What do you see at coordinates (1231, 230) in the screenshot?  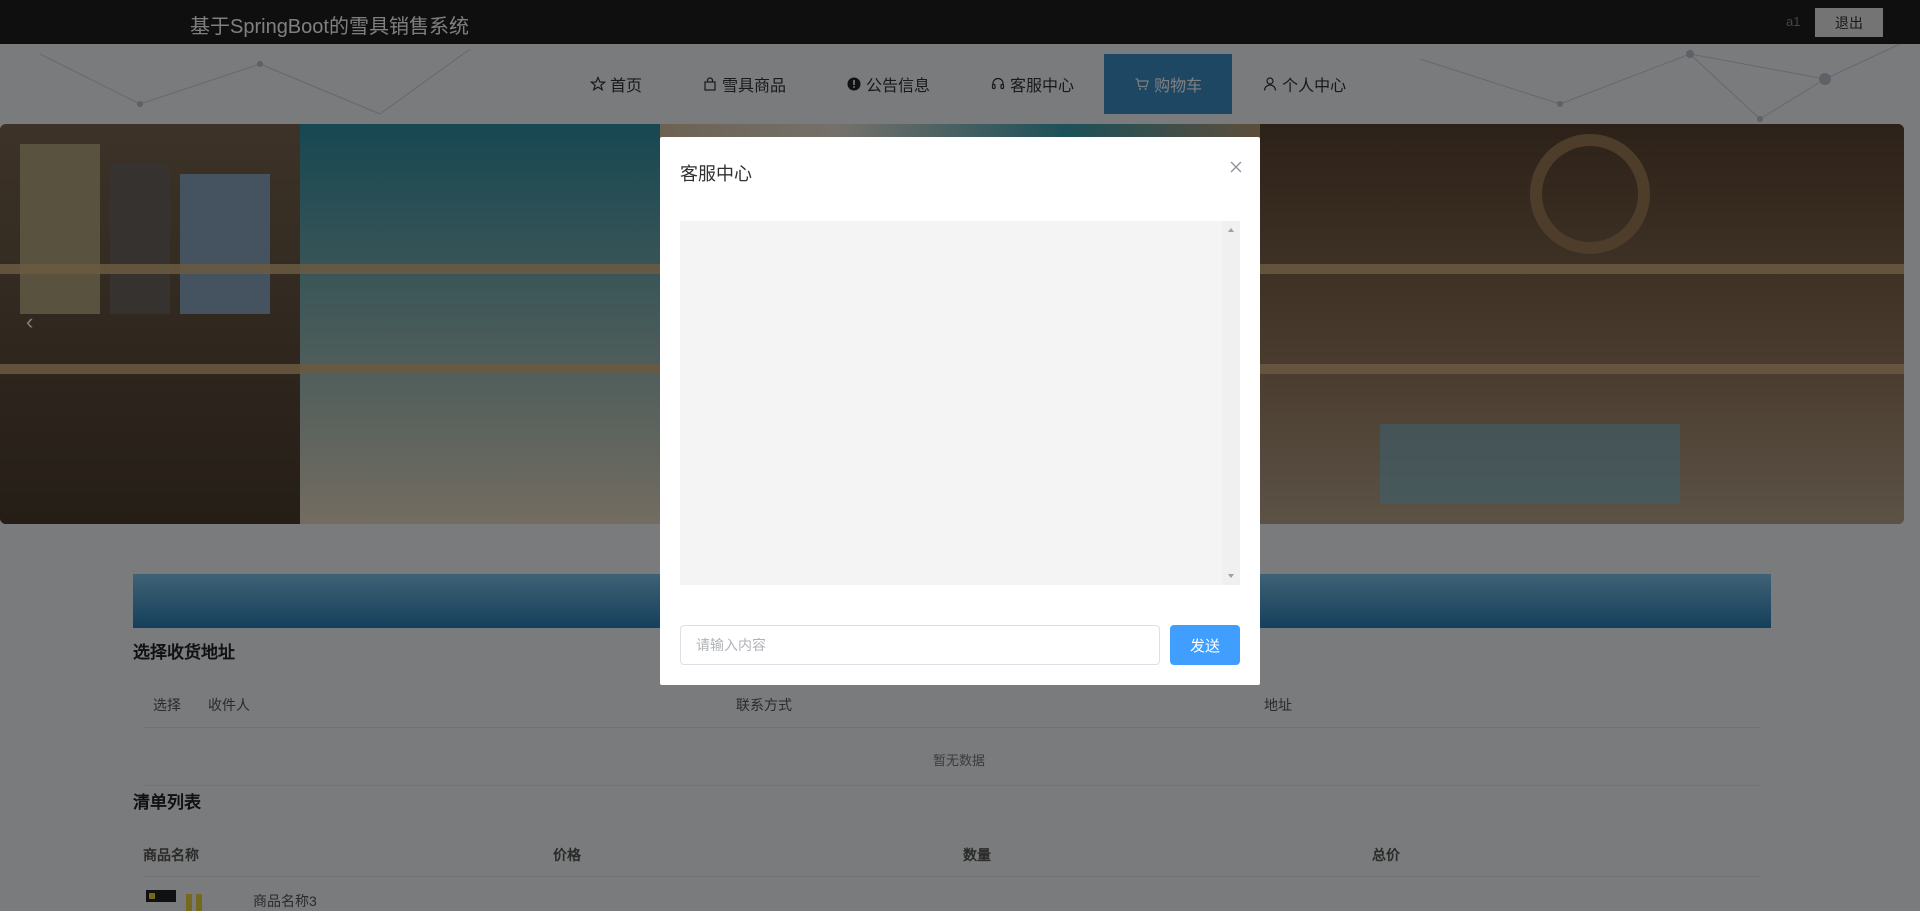 I see `scroll-up-icon` at bounding box center [1231, 230].